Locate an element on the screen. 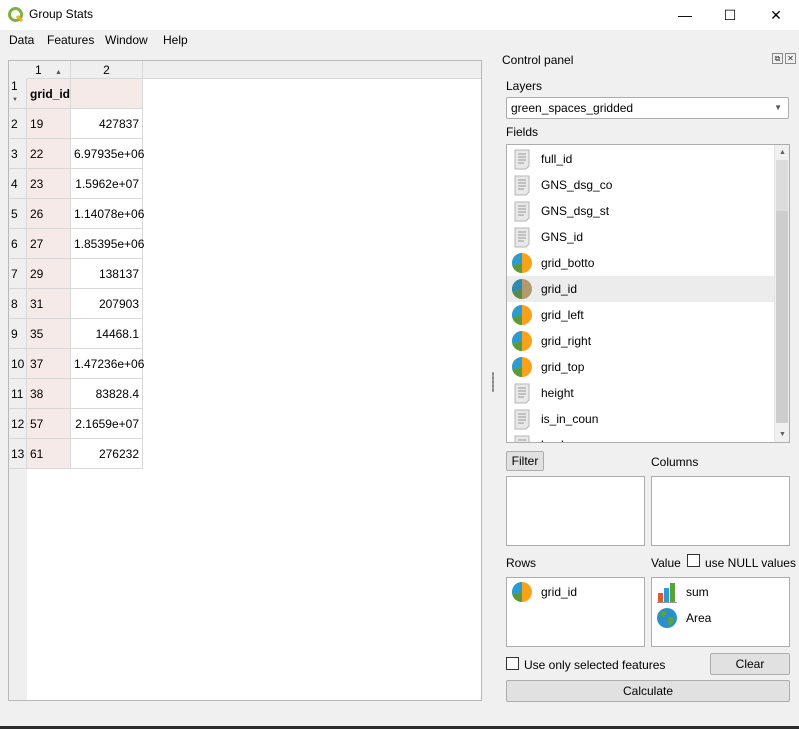 This screenshot has height=729, width=799. field-name: grid_botto is located at coordinates (568, 263).